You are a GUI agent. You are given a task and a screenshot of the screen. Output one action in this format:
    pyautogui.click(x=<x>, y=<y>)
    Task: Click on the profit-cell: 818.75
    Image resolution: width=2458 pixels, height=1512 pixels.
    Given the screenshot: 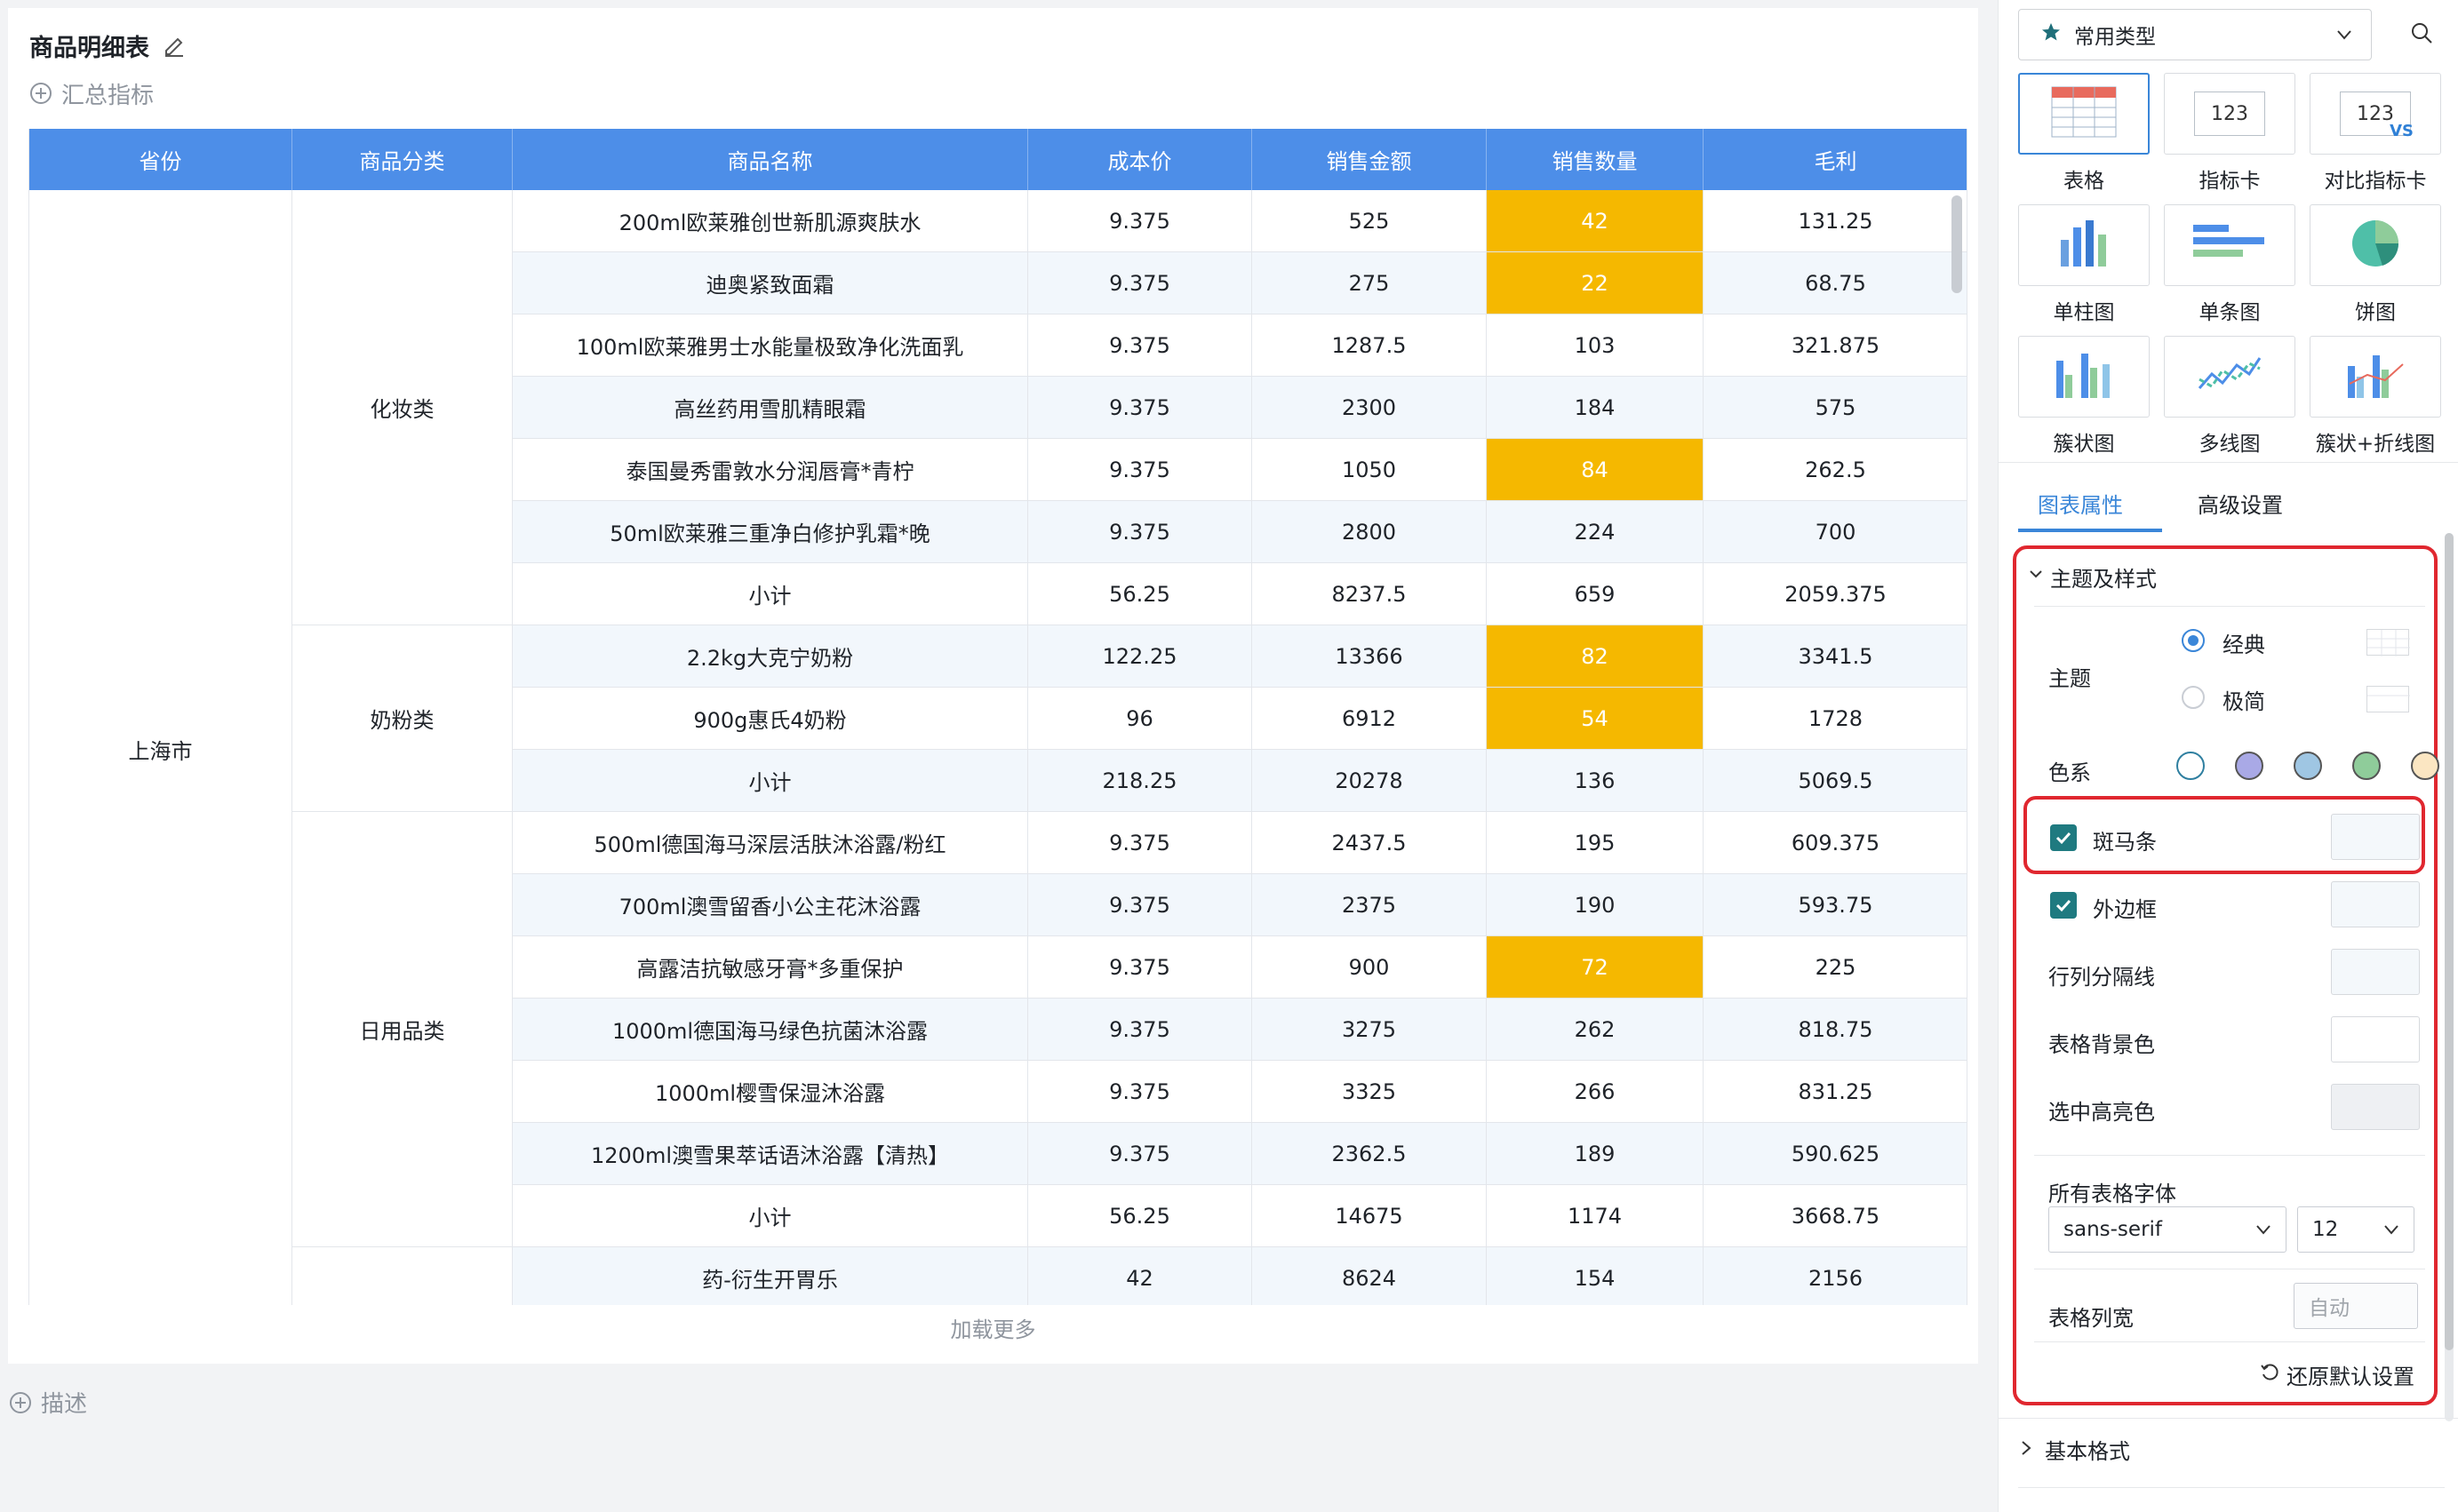 What is the action you would take?
    pyautogui.click(x=1835, y=1030)
    